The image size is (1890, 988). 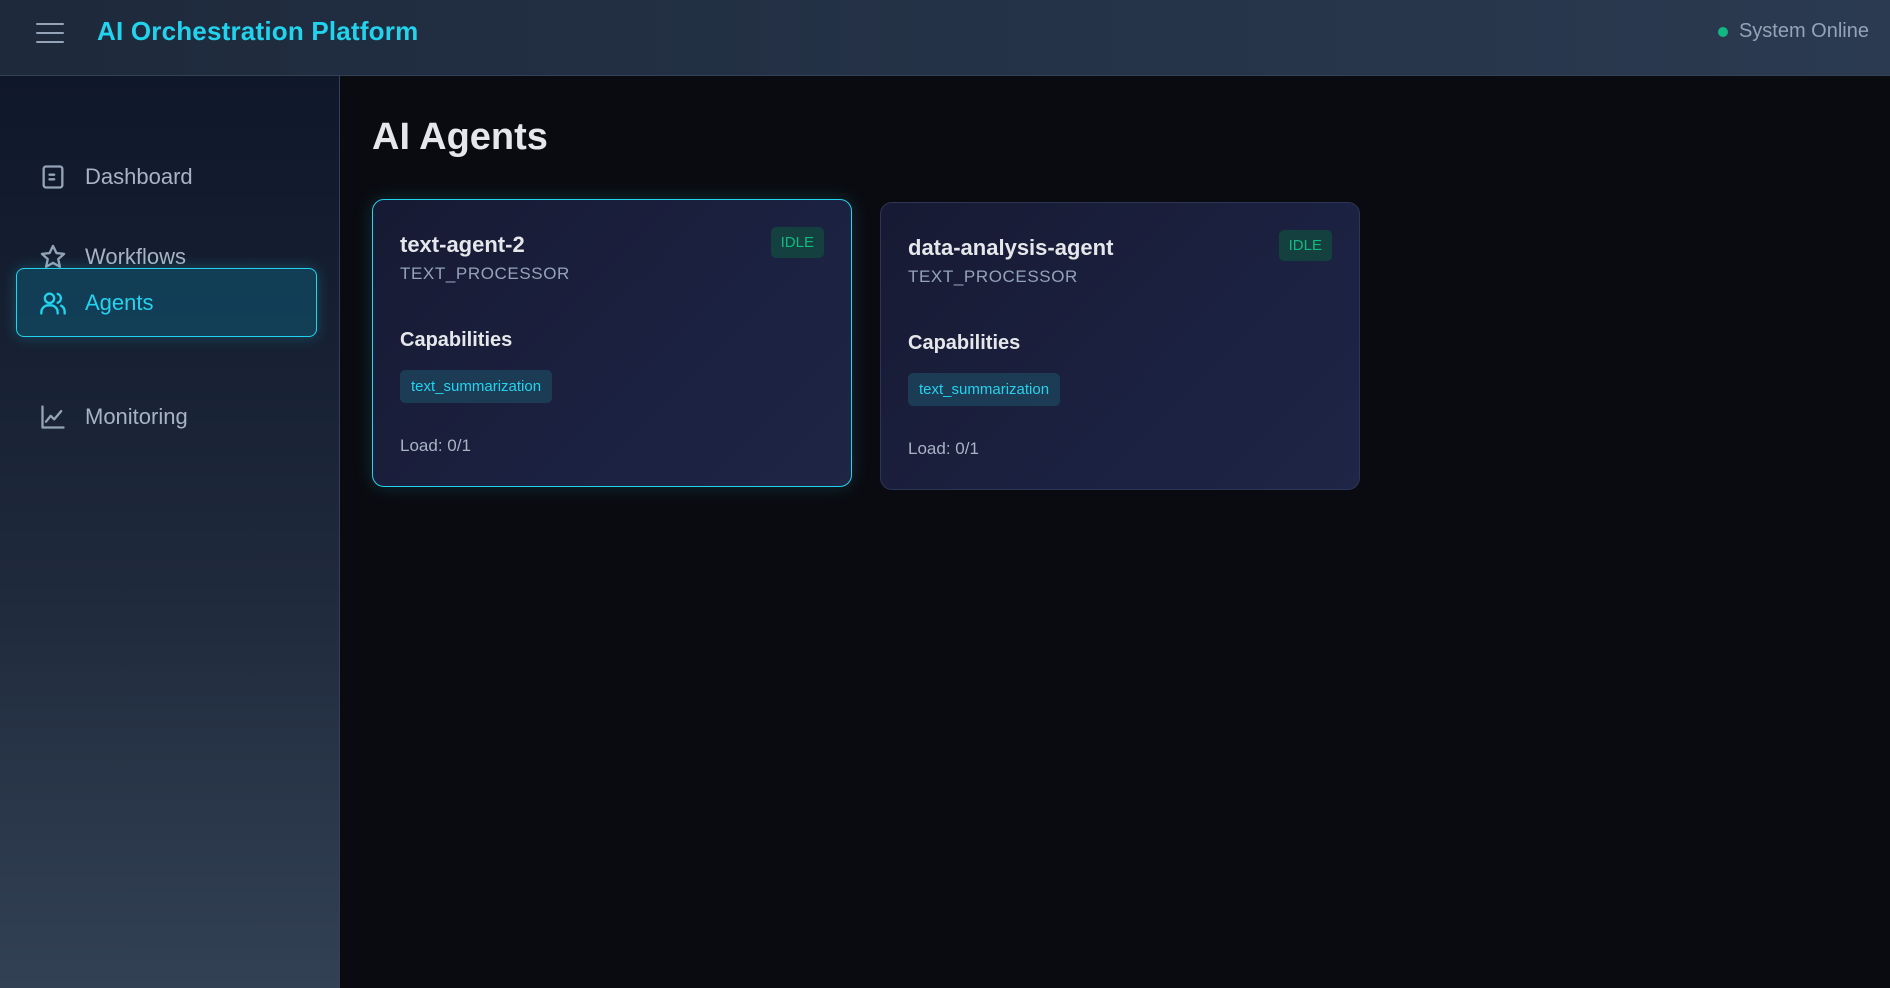 I want to click on system-status: System Online, so click(x=1793, y=31).